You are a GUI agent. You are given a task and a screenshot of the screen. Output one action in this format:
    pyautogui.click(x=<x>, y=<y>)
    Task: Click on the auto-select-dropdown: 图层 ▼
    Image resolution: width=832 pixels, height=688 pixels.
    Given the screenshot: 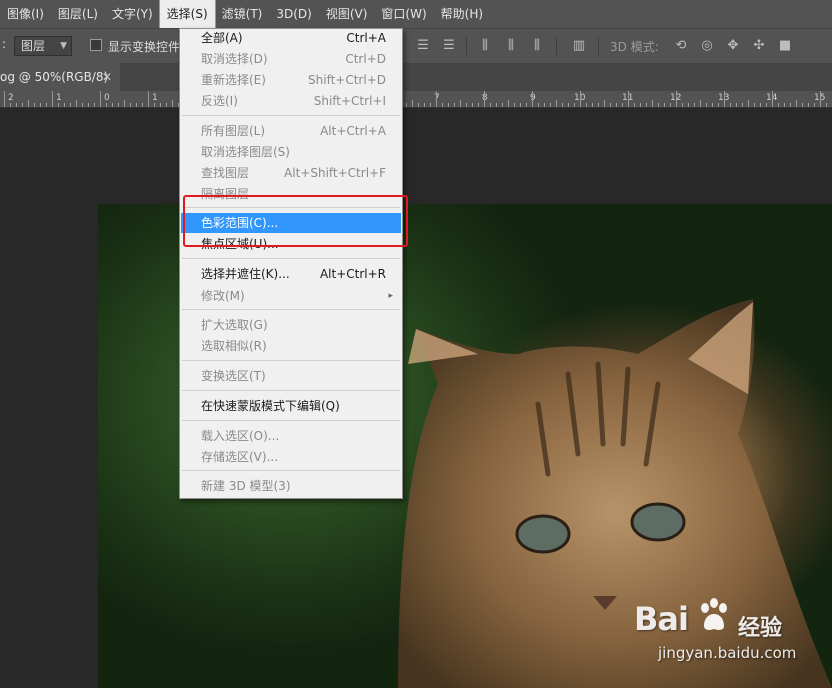 What is the action you would take?
    pyautogui.click(x=43, y=46)
    